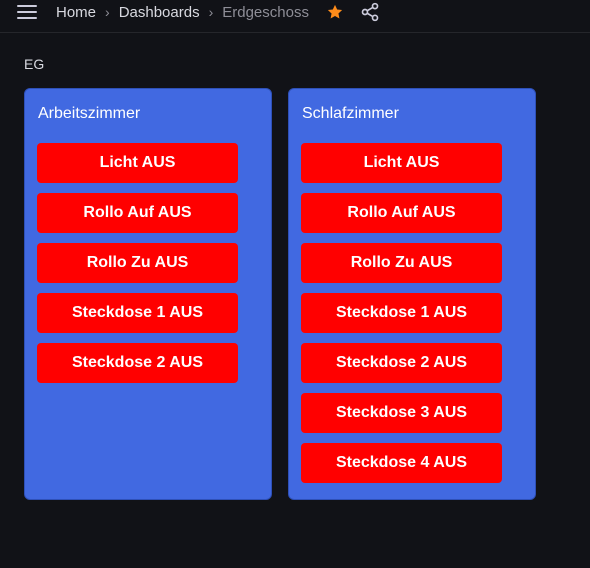 The image size is (590, 568). Describe the element at coordinates (76, 12) in the screenshot. I see `breadcrumb-home: Home` at that location.